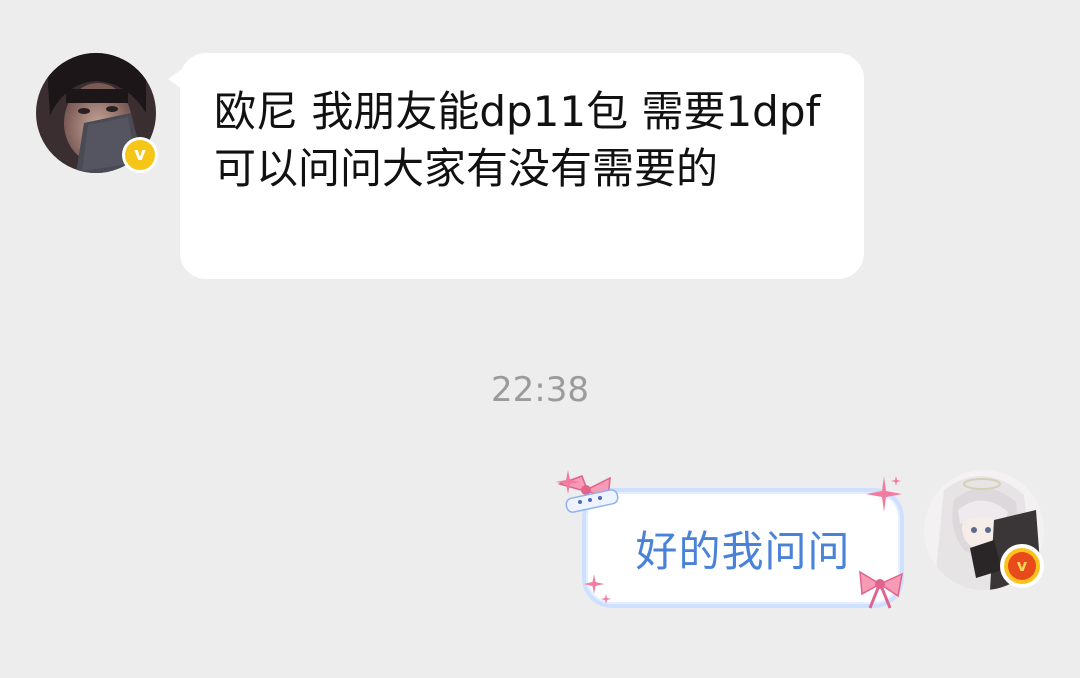  I want to click on message-timestamp: 22:38, so click(540, 390).